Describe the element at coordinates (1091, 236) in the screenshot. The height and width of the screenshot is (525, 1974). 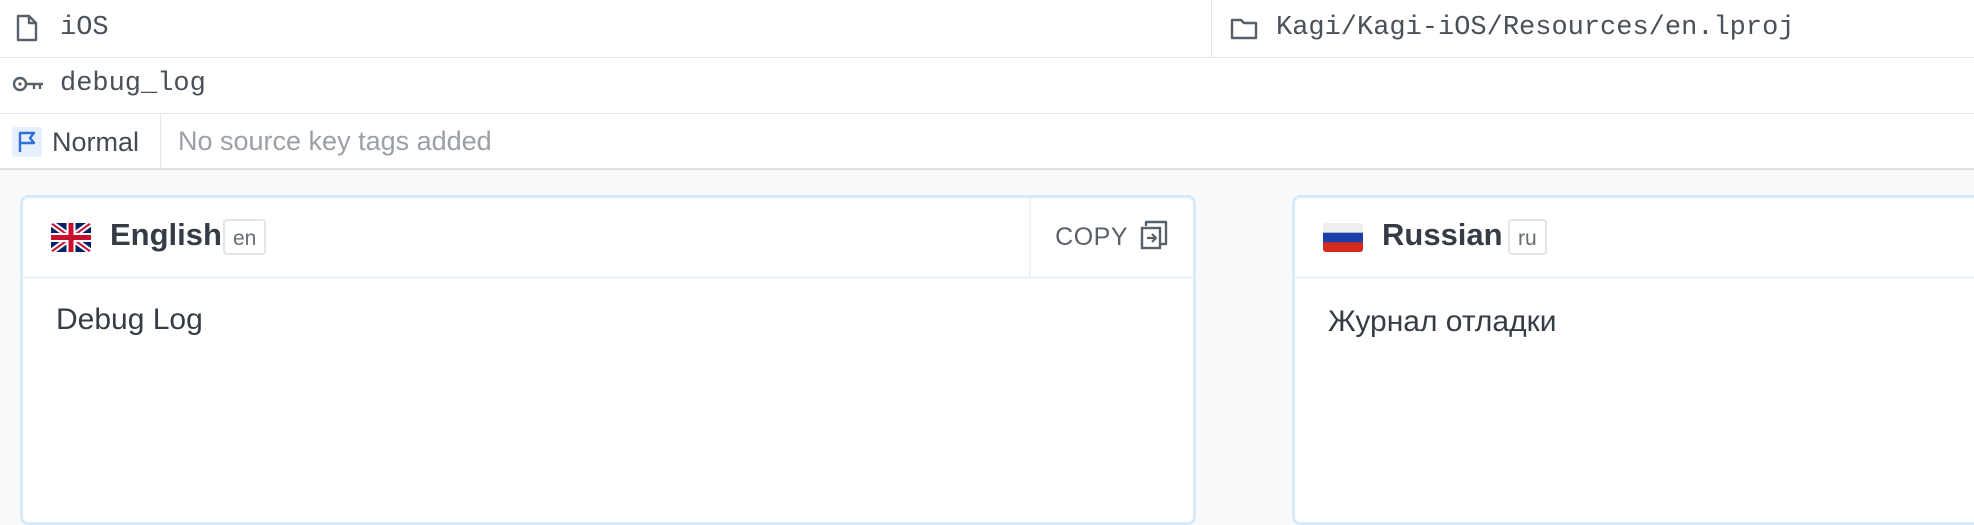
I see `copy-label: COPY` at that location.